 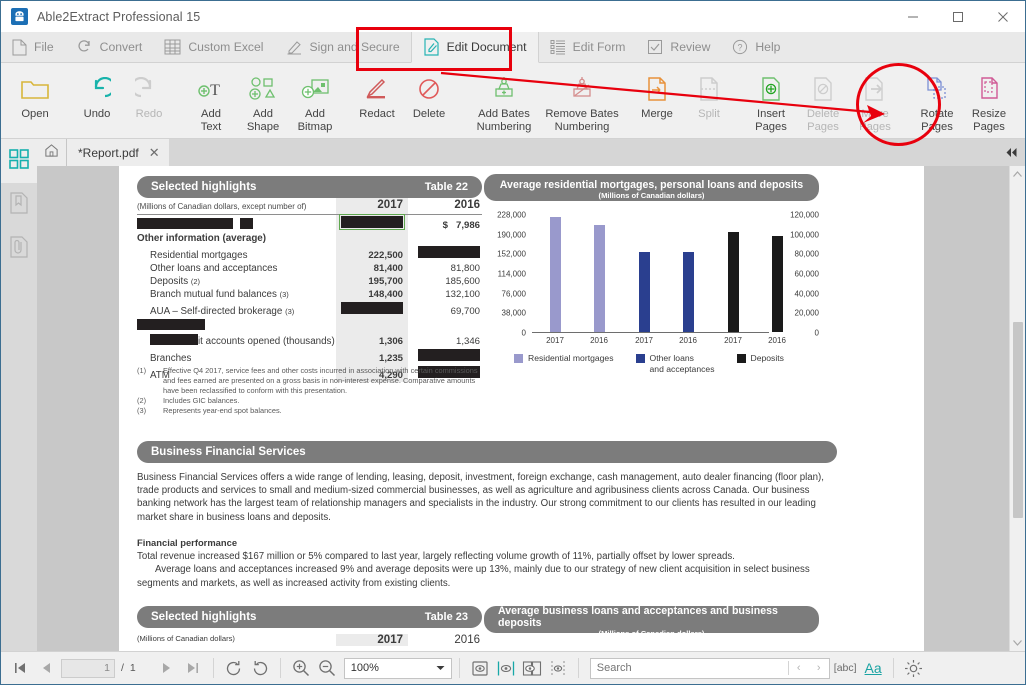 I want to click on add-bitmap-button: Add Bitmap, so click(x=315, y=100).